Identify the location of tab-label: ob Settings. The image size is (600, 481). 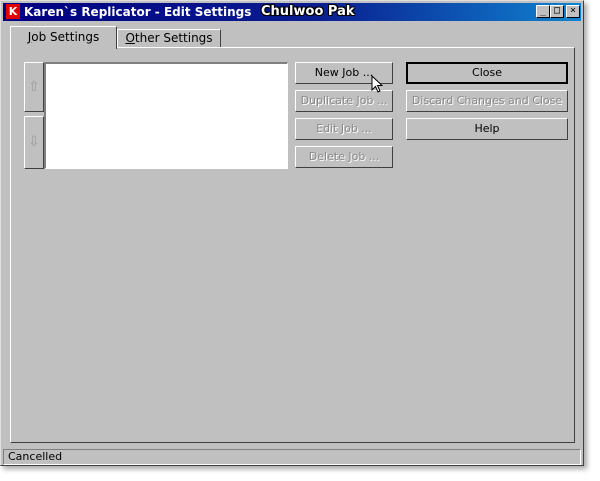
(65, 37).